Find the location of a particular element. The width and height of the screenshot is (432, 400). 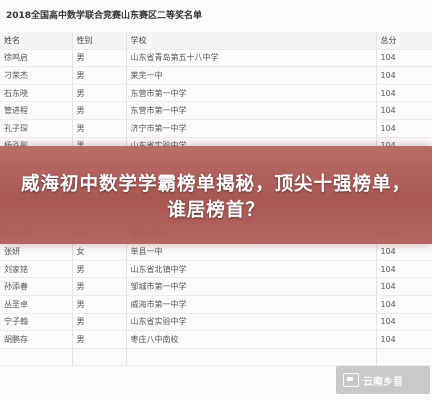

column-header: 学校 is located at coordinates (251, 41).